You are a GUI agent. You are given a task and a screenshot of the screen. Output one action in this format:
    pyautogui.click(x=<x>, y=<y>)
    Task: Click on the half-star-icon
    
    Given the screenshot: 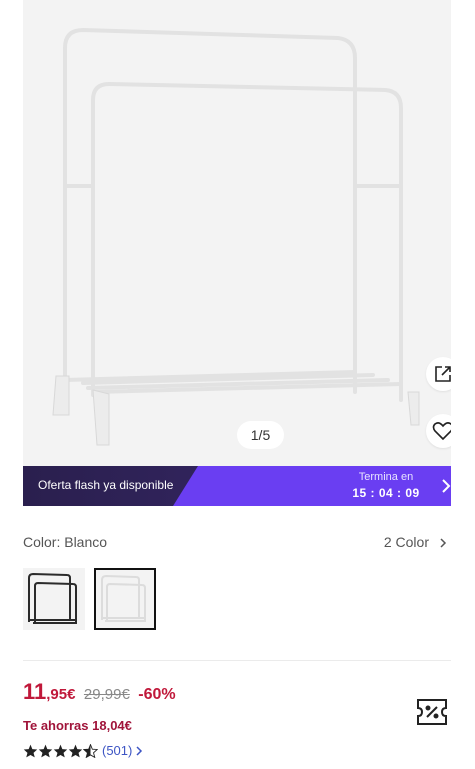 What is the action you would take?
    pyautogui.click(x=90, y=750)
    